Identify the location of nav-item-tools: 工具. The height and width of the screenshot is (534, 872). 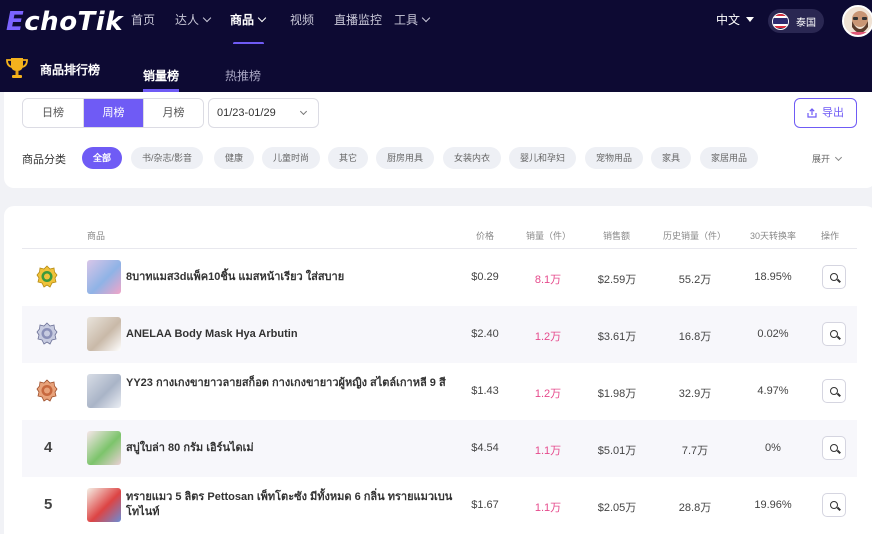
(412, 22).